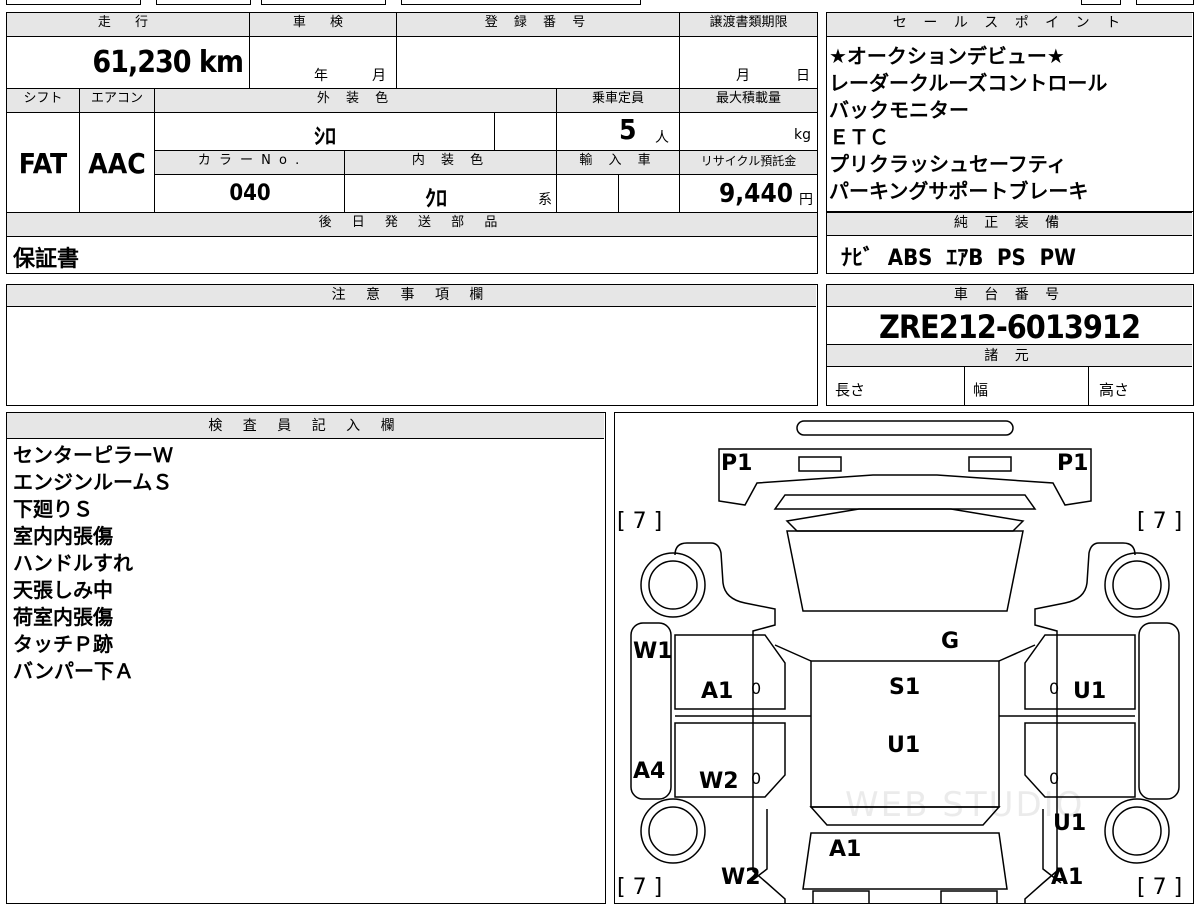 The width and height of the screenshot is (1200, 904). Describe the element at coordinates (1009, 224) in the screenshot. I see `genuine-equipment-label: 純 正 装 備` at that location.